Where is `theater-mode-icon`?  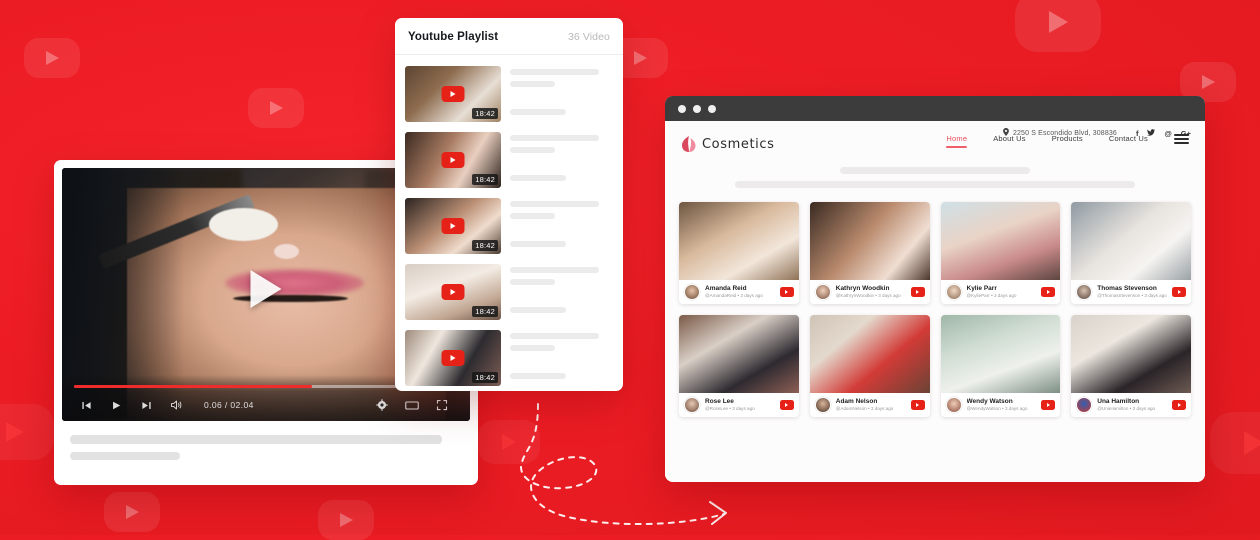
theater-mode-icon is located at coordinates (412, 405).